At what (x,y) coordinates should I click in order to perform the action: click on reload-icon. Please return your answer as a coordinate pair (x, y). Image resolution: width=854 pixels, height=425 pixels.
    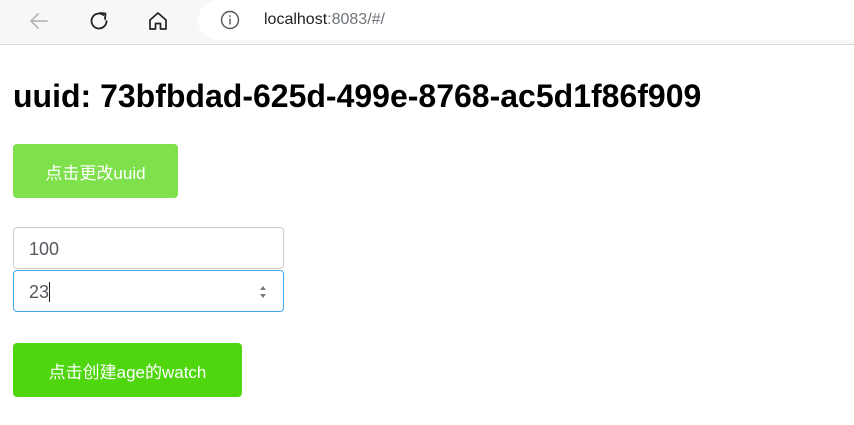
    Looking at the image, I should click on (99, 21).